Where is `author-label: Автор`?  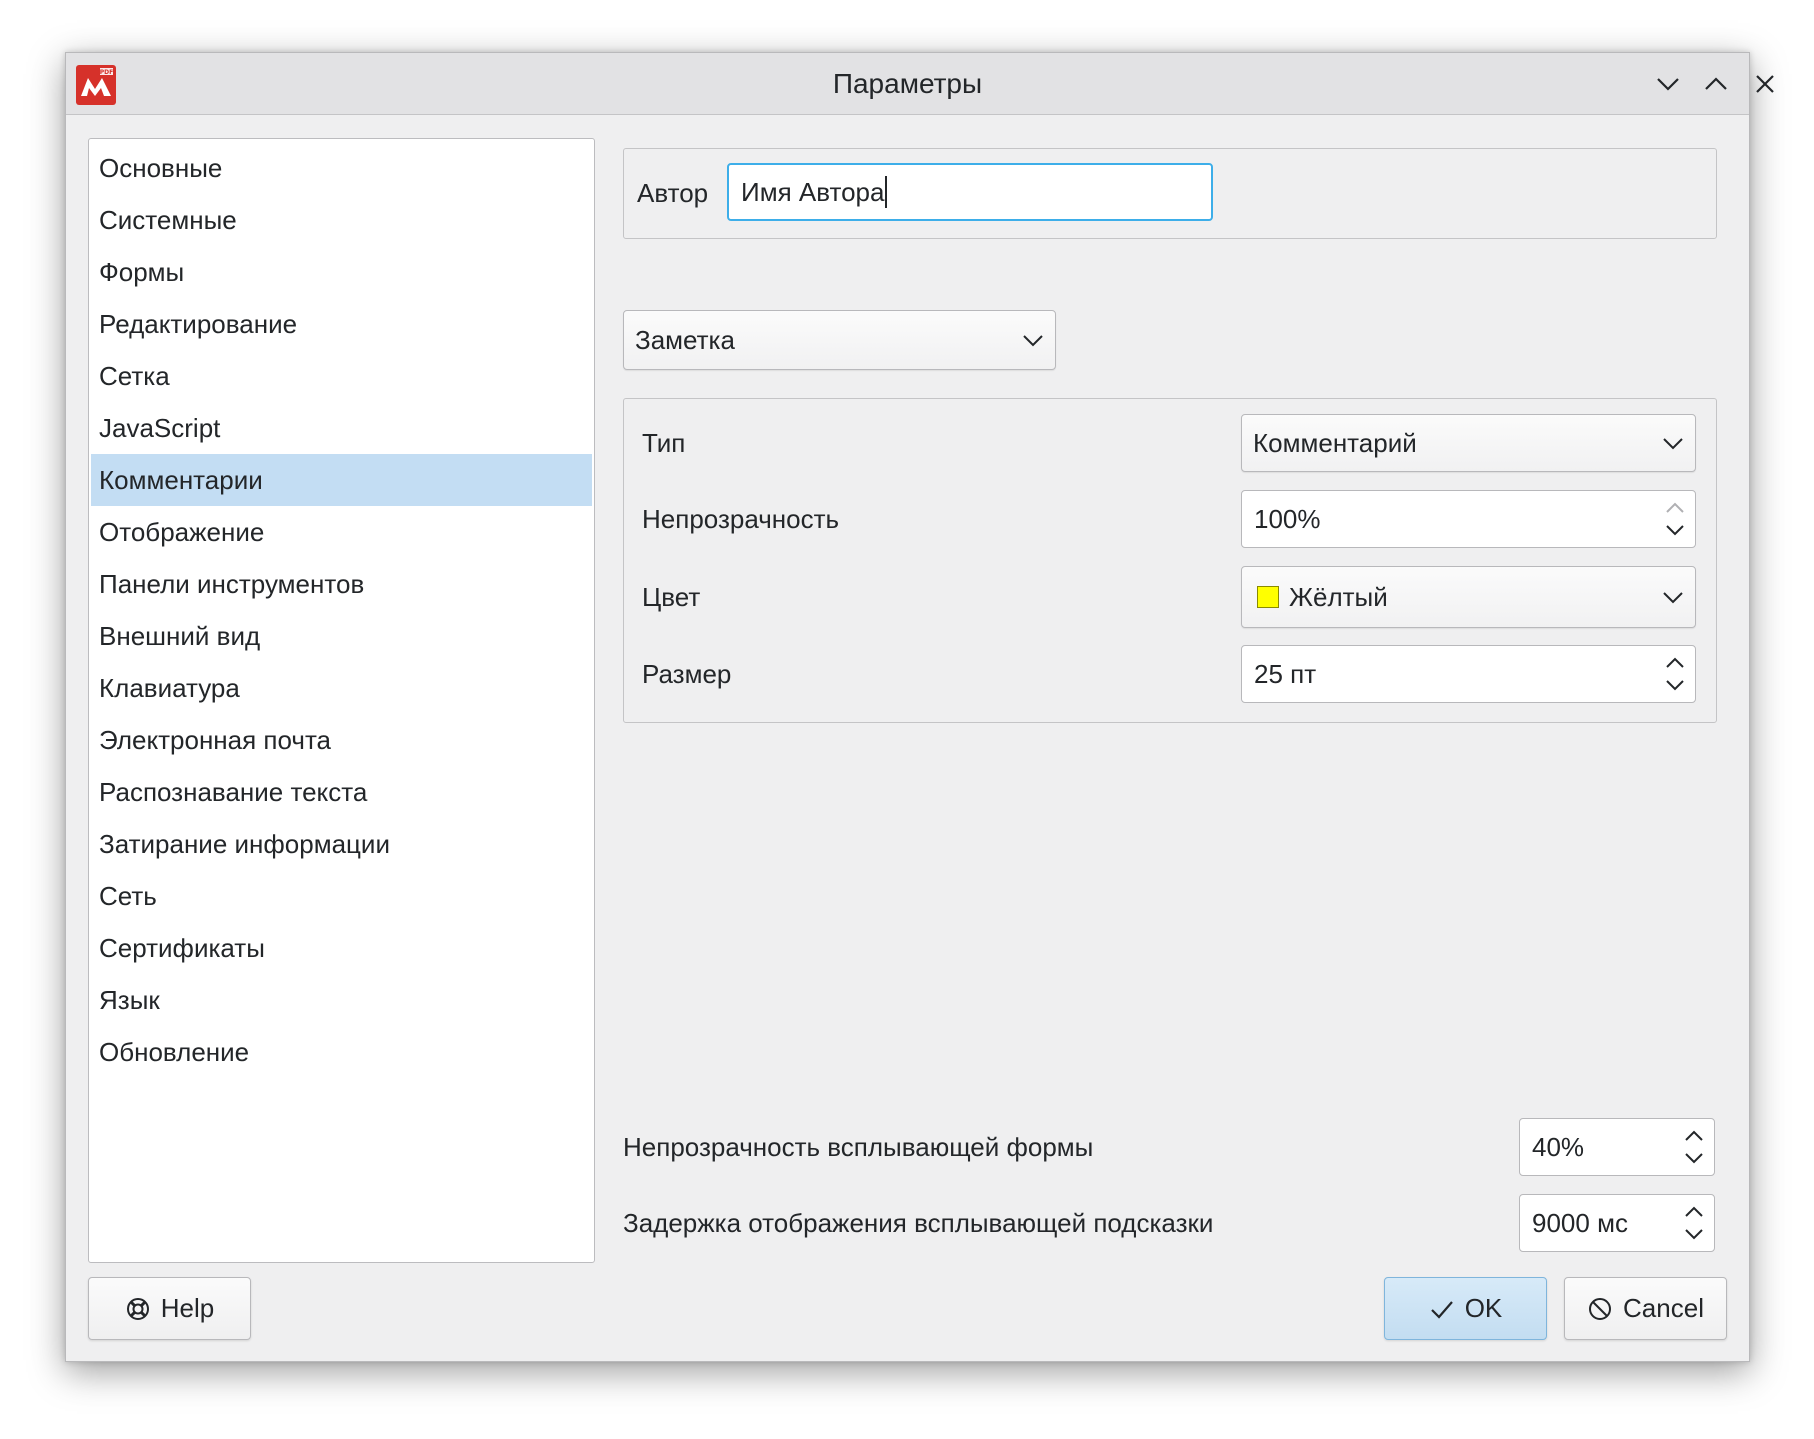 author-label: Автор is located at coordinates (673, 193).